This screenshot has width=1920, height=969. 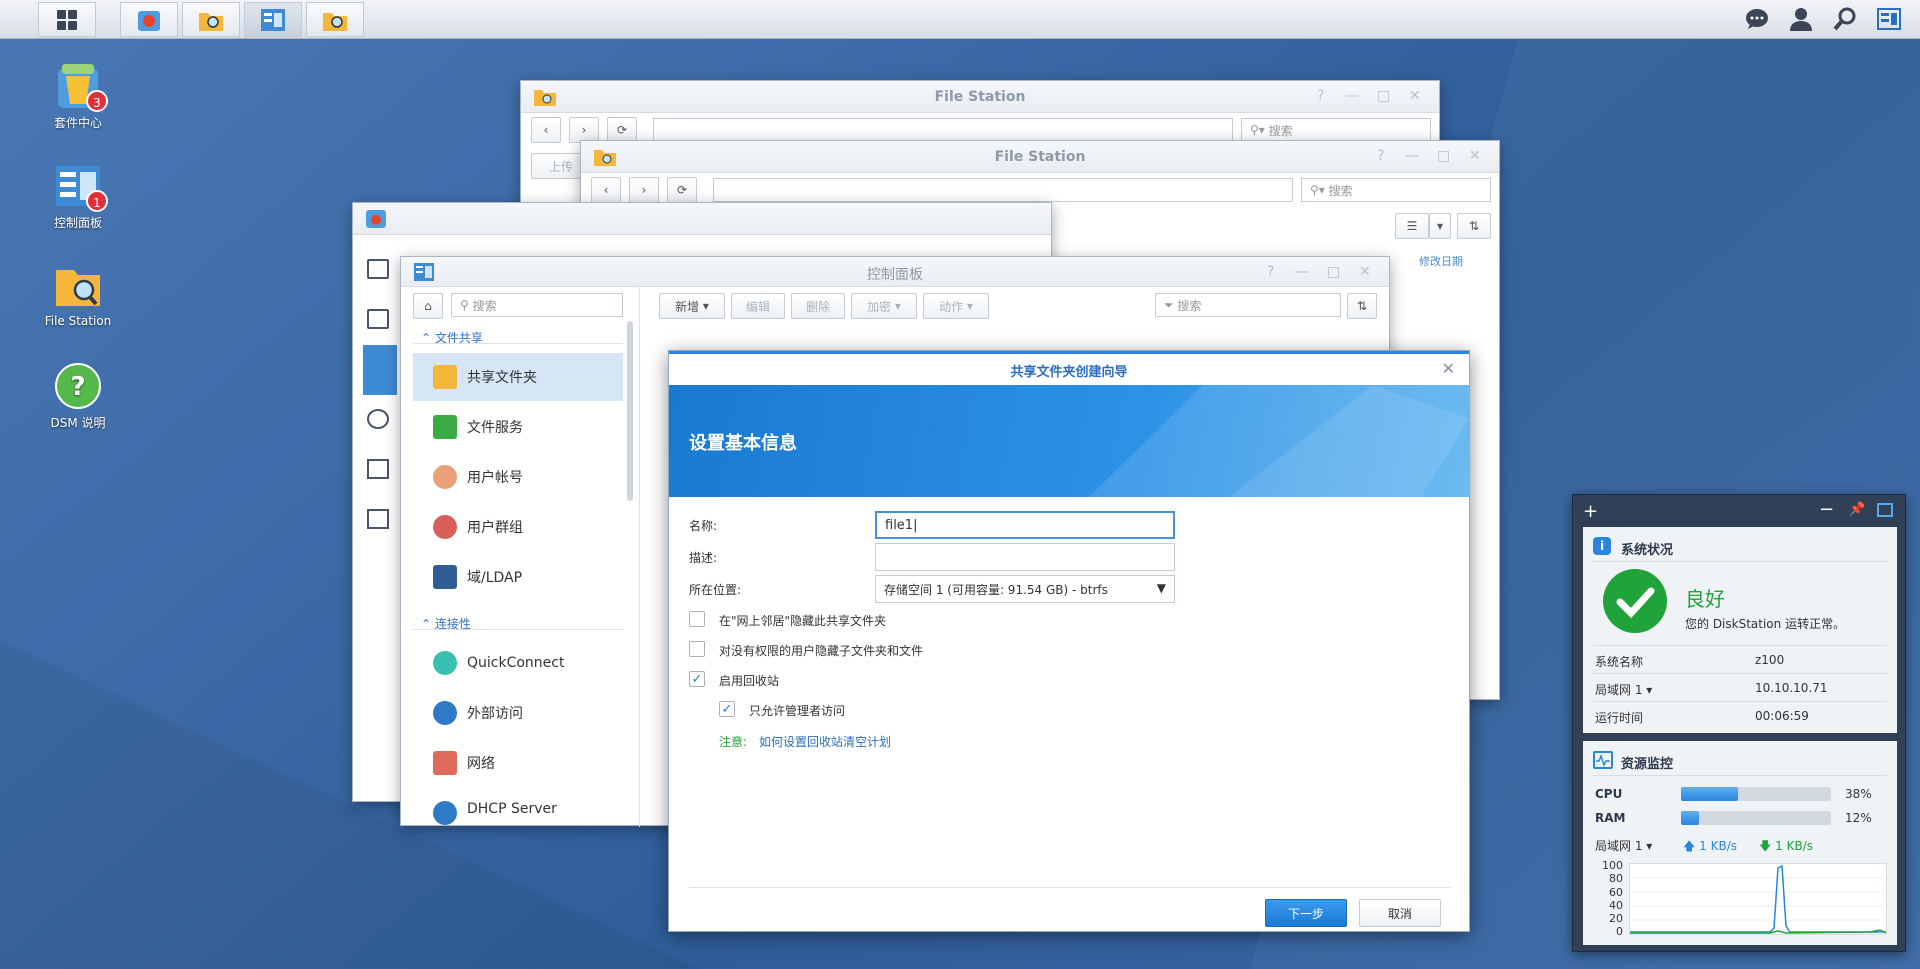 What do you see at coordinates (518, 808) in the screenshot?
I see `sidebar-item-dhcp: DHCP Server` at bounding box center [518, 808].